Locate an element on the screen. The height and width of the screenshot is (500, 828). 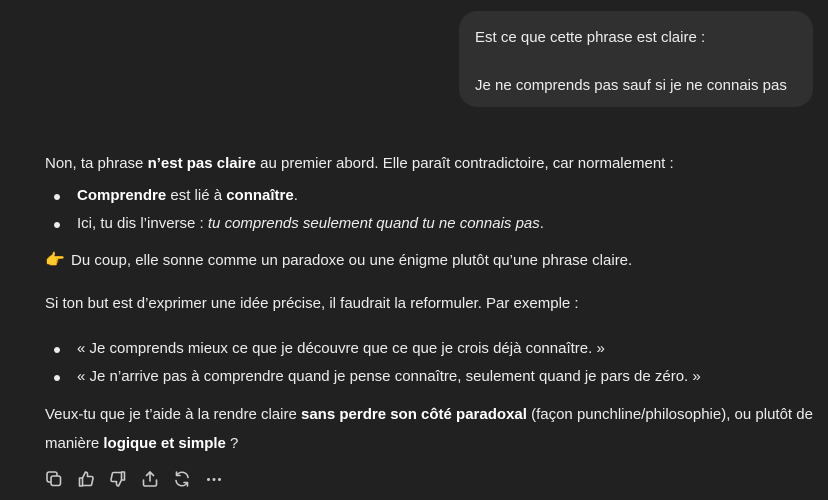
thumbs-up-icon is located at coordinates (86, 479).